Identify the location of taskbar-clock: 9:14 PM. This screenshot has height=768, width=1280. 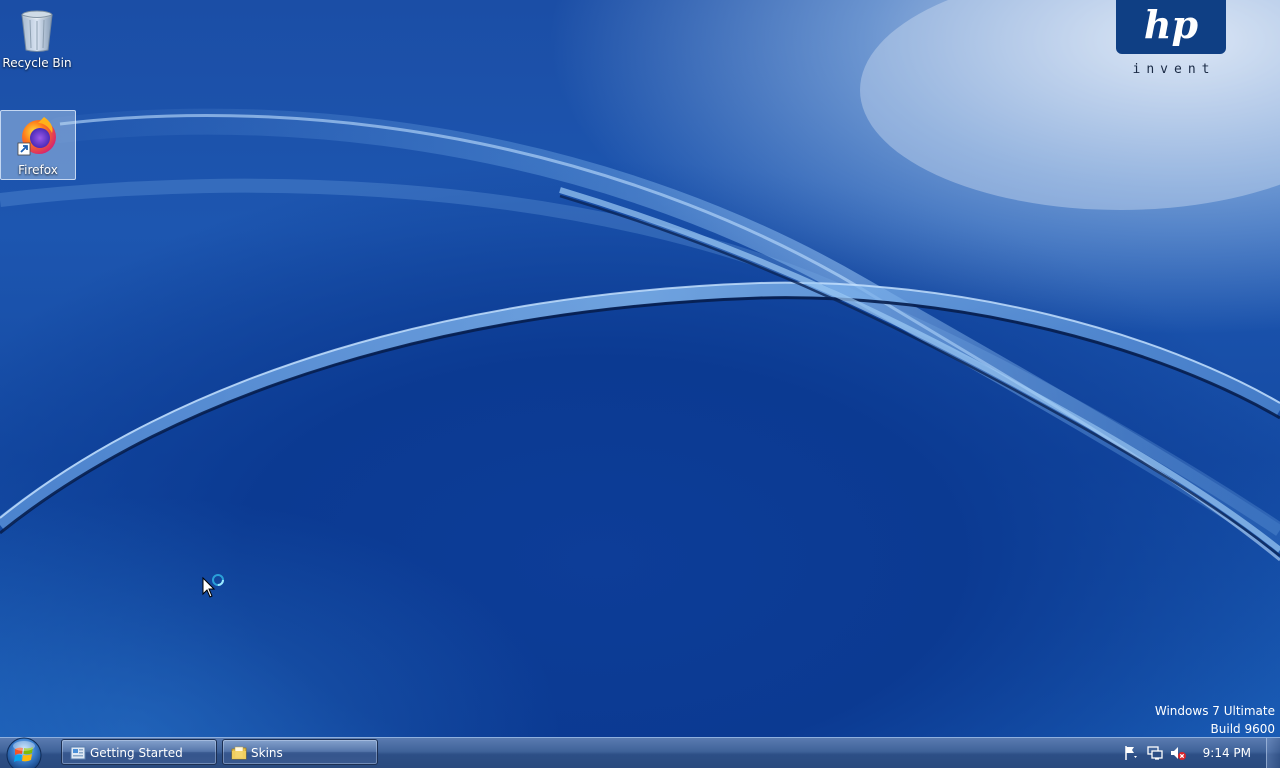
(1227, 753).